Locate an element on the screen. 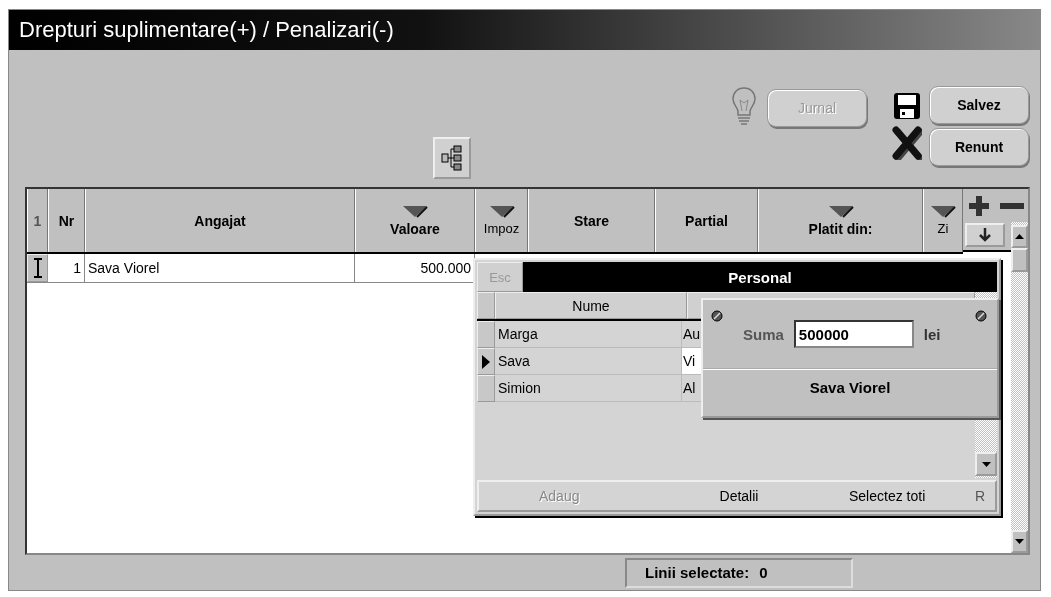 The height and width of the screenshot is (597, 1051). currency-label: lei is located at coordinates (932, 334).